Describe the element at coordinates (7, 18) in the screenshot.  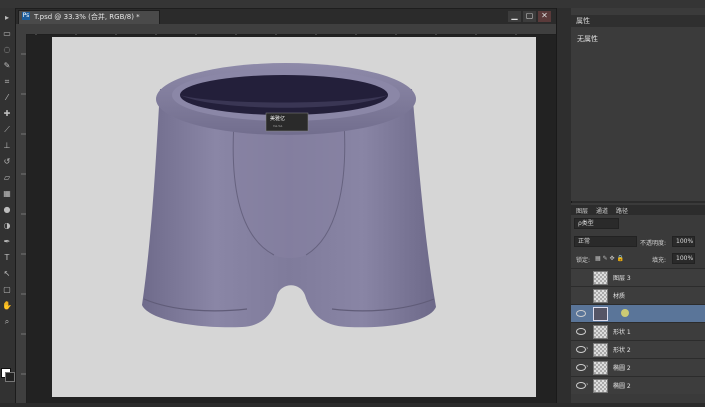
I see `move-icon: ▸` at that location.